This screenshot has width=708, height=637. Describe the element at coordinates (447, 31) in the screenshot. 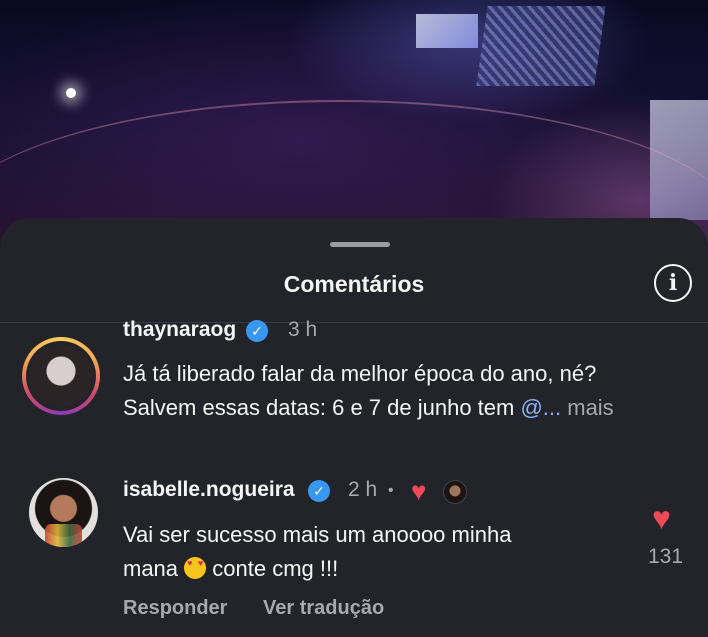

I see `stage-screen` at that location.